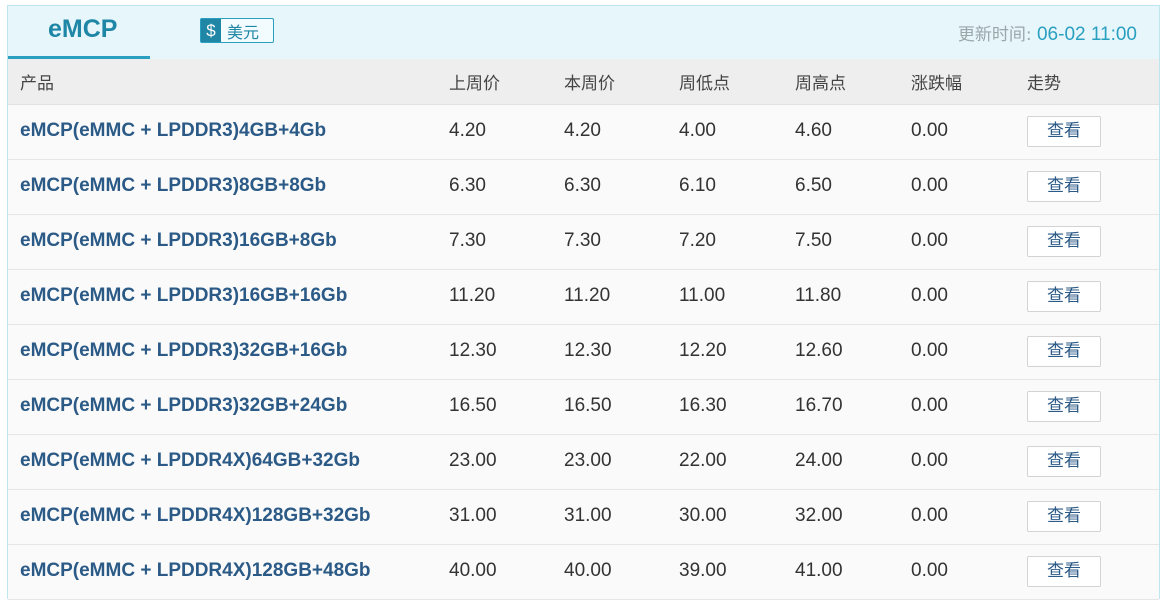 This screenshot has width=1170, height=608. What do you see at coordinates (588, 515) in the screenshot?
I see `this-week-price: 31.00` at bounding box center [588, 515].